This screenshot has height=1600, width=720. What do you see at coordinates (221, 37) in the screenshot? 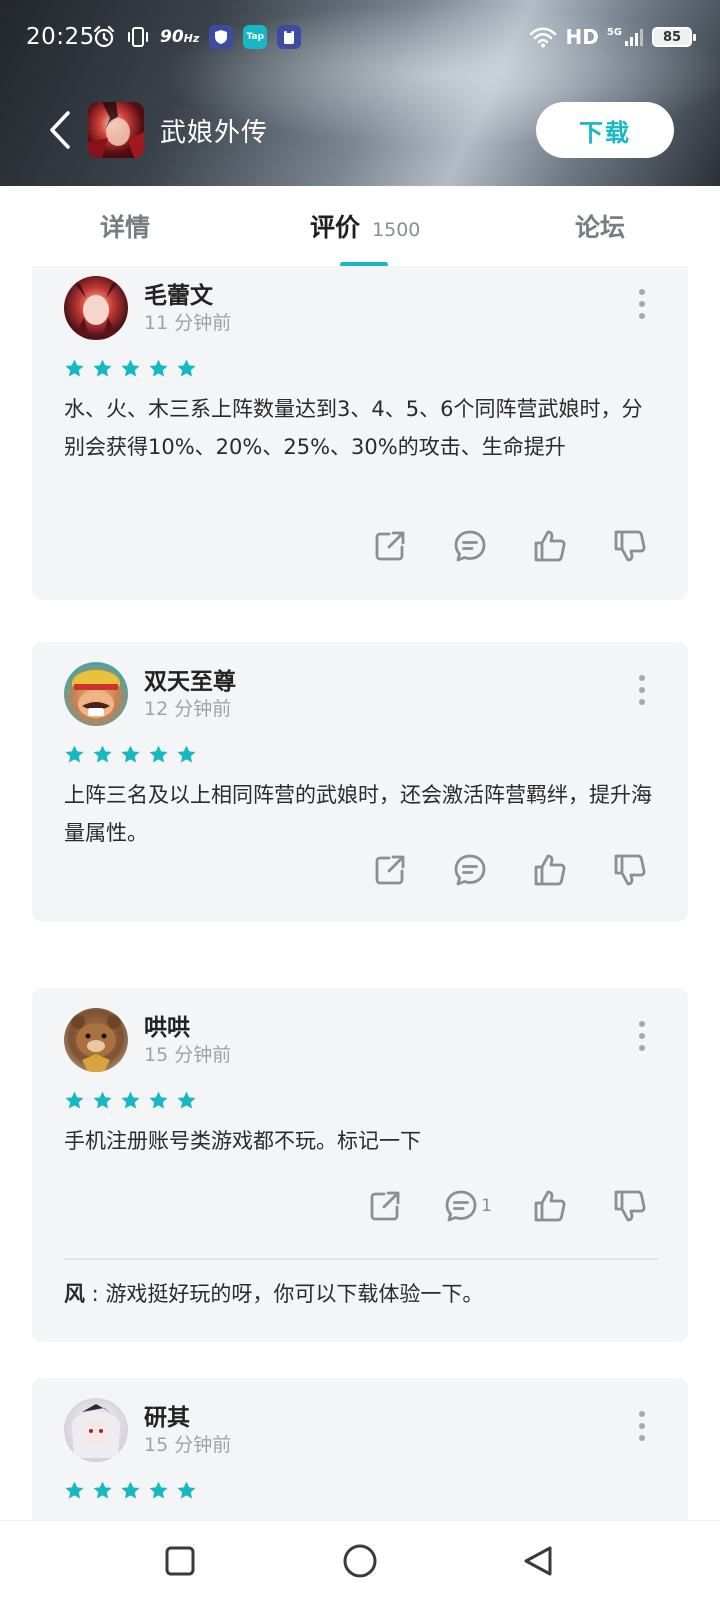
I see `shield-app-icon` at bounding box center [221, 37].